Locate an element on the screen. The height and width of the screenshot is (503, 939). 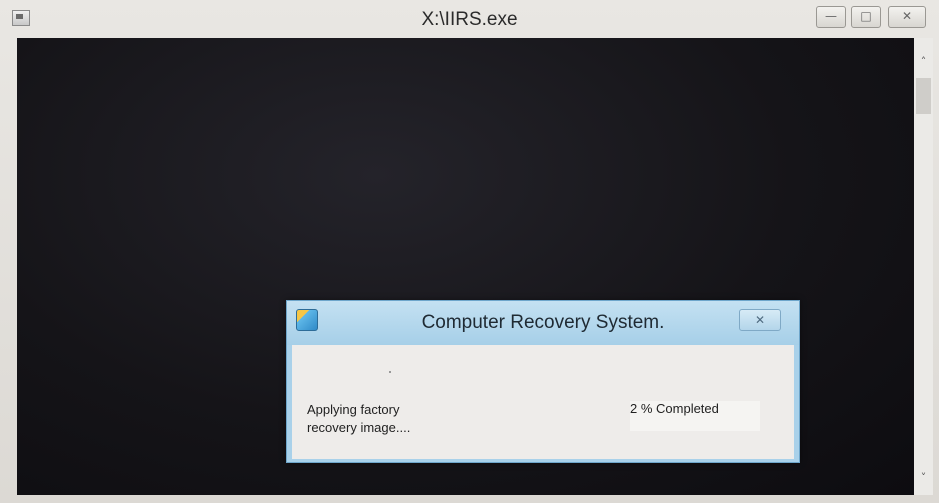
scrollbar-thumb is located at coordinates (923, 96).